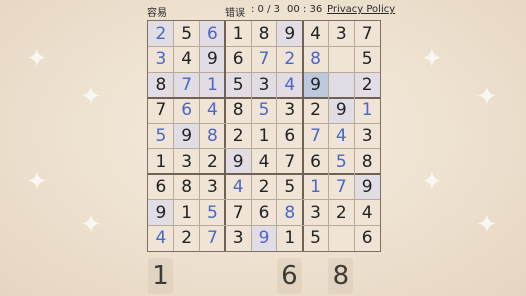 Image resolution: width=526 pixels, height=296 pixels. I want to click on cell-r3c6: 4, so click(289, 85).